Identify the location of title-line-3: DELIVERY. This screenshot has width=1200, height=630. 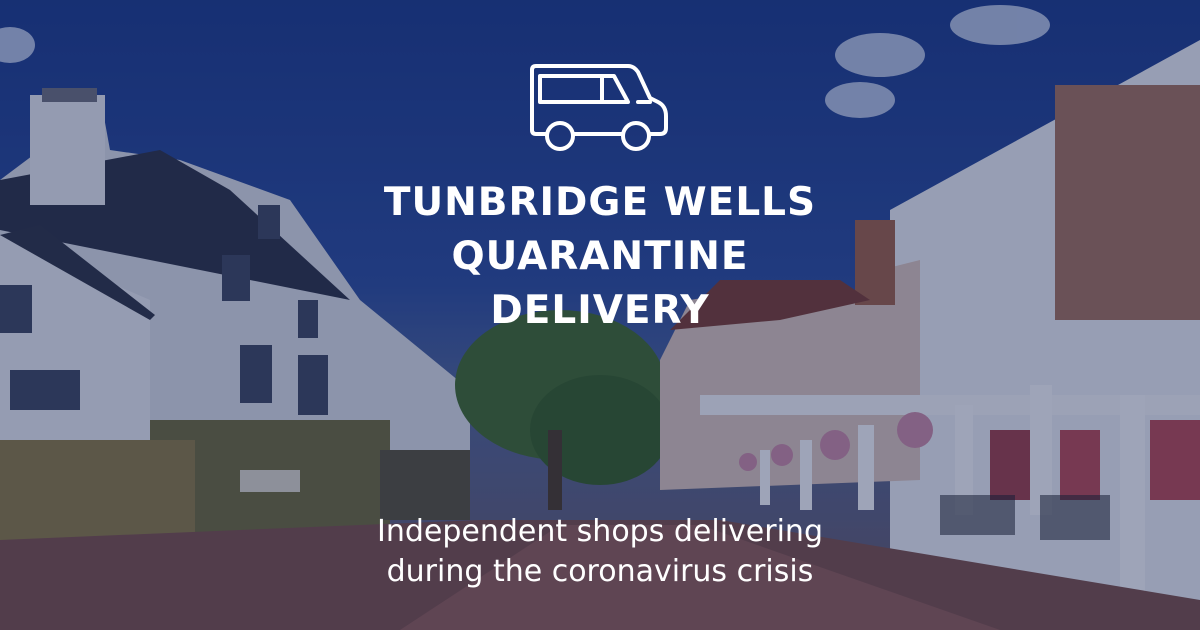
(600, 310).